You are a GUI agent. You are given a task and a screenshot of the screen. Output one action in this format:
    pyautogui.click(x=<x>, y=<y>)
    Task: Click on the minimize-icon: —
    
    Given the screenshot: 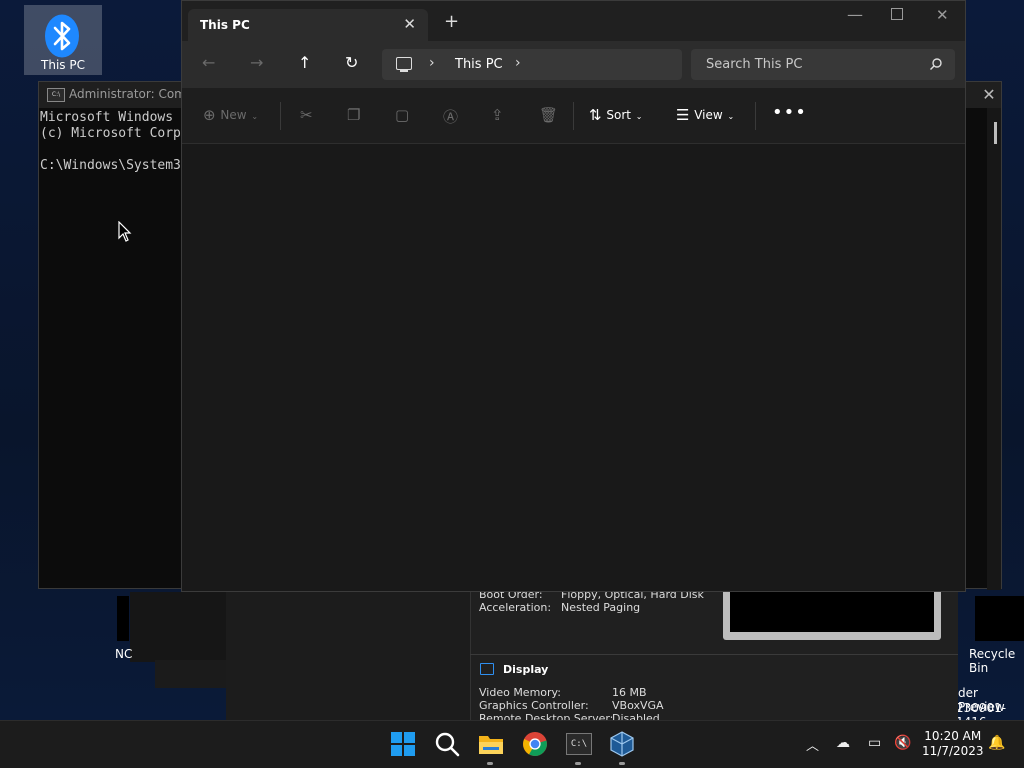 What is the action you would take?
    pyautogui.click(x=855, y=14)
    